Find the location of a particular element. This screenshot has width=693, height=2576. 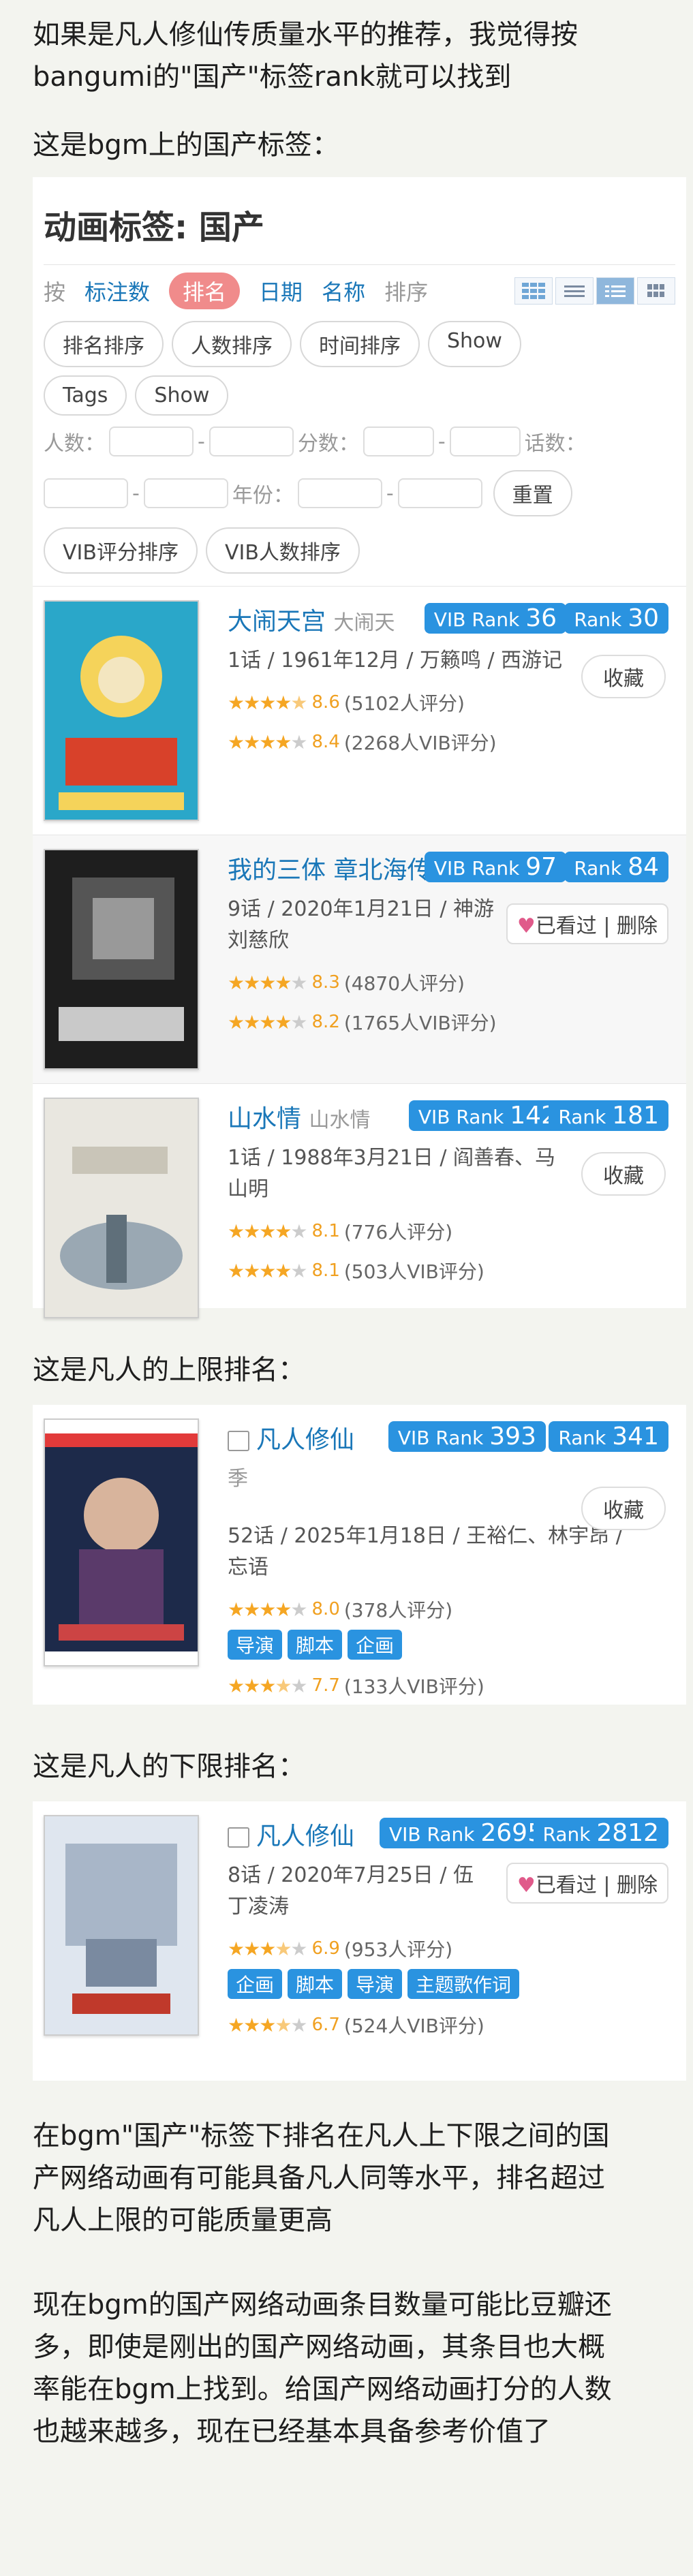

score-min-input is located at coordinates (398, 441).